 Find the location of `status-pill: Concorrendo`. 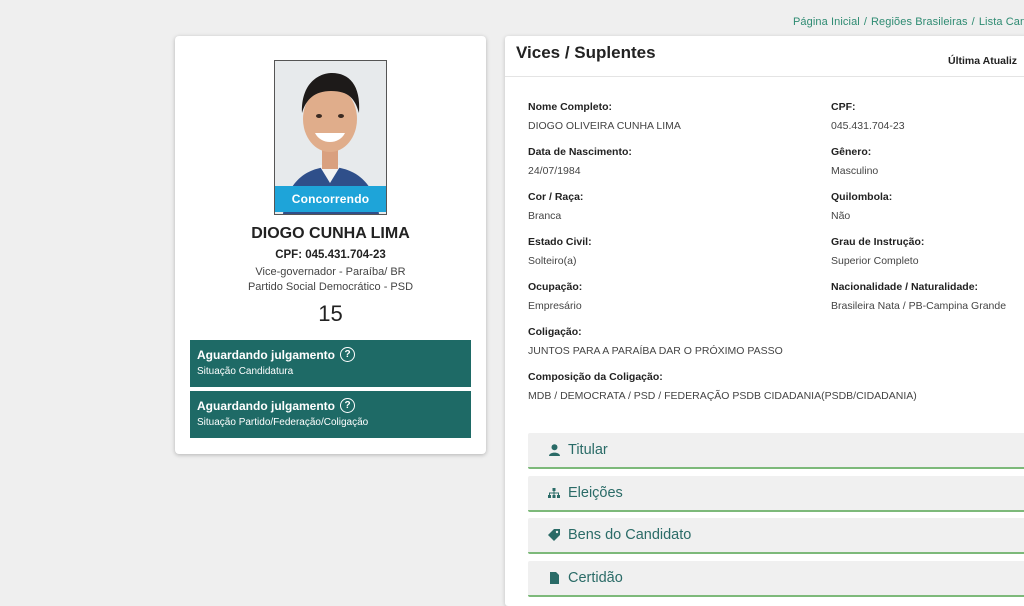

status-pill: Concorrendo is located at coordinates (330, 199).